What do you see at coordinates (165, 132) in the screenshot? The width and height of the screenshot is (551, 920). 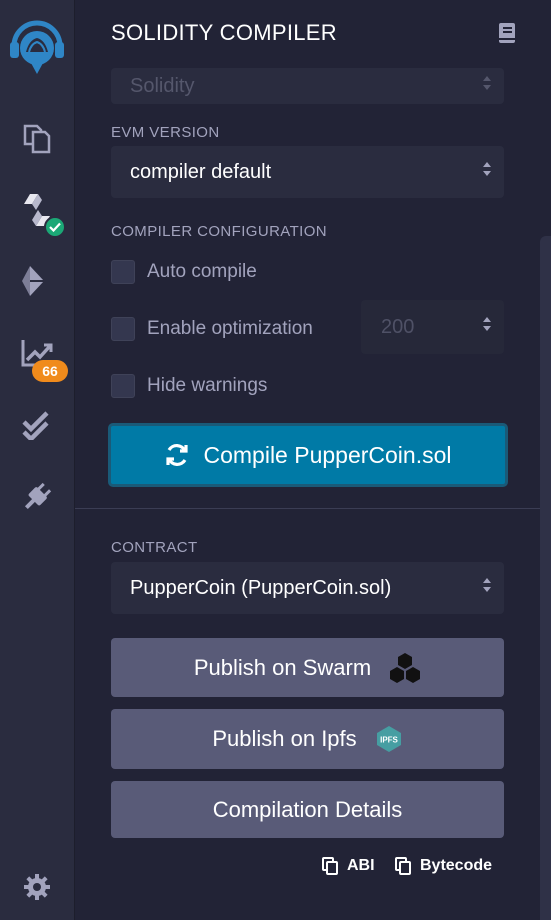 I see `evm-version-label: EVM VERSION` at bounding box center [165, 132].